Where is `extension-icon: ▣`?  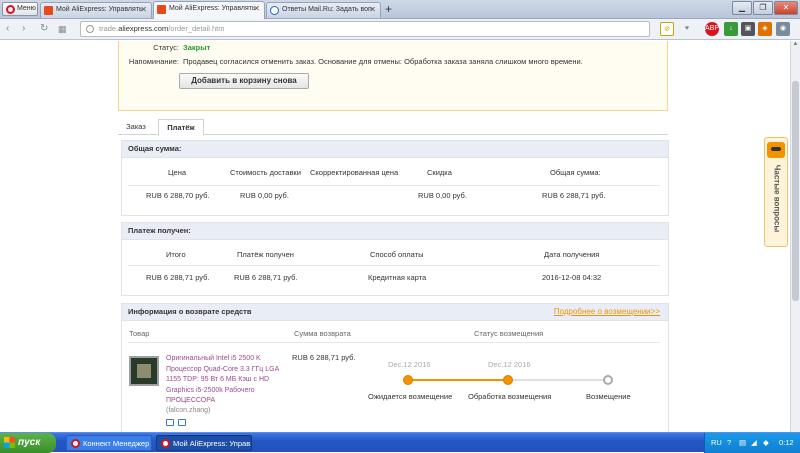 extension-icon: ▣ is located at coordinates (748, 29).